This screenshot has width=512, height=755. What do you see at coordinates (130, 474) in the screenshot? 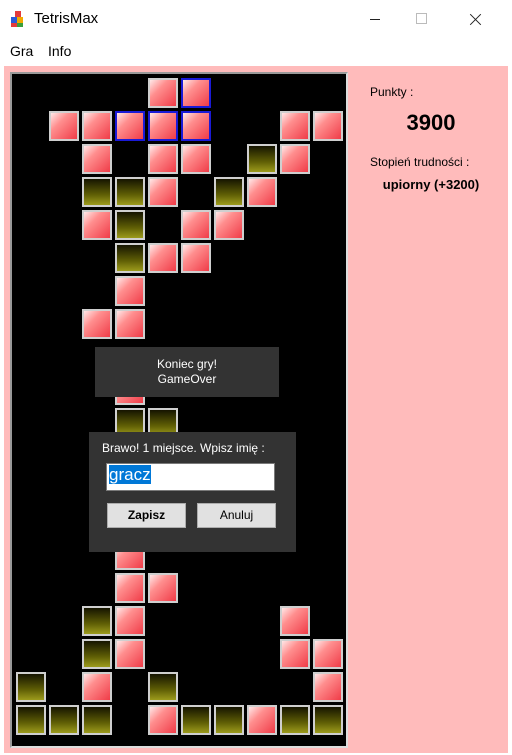
I see `player-name-value: gracz` at bounding box center [130, 474].